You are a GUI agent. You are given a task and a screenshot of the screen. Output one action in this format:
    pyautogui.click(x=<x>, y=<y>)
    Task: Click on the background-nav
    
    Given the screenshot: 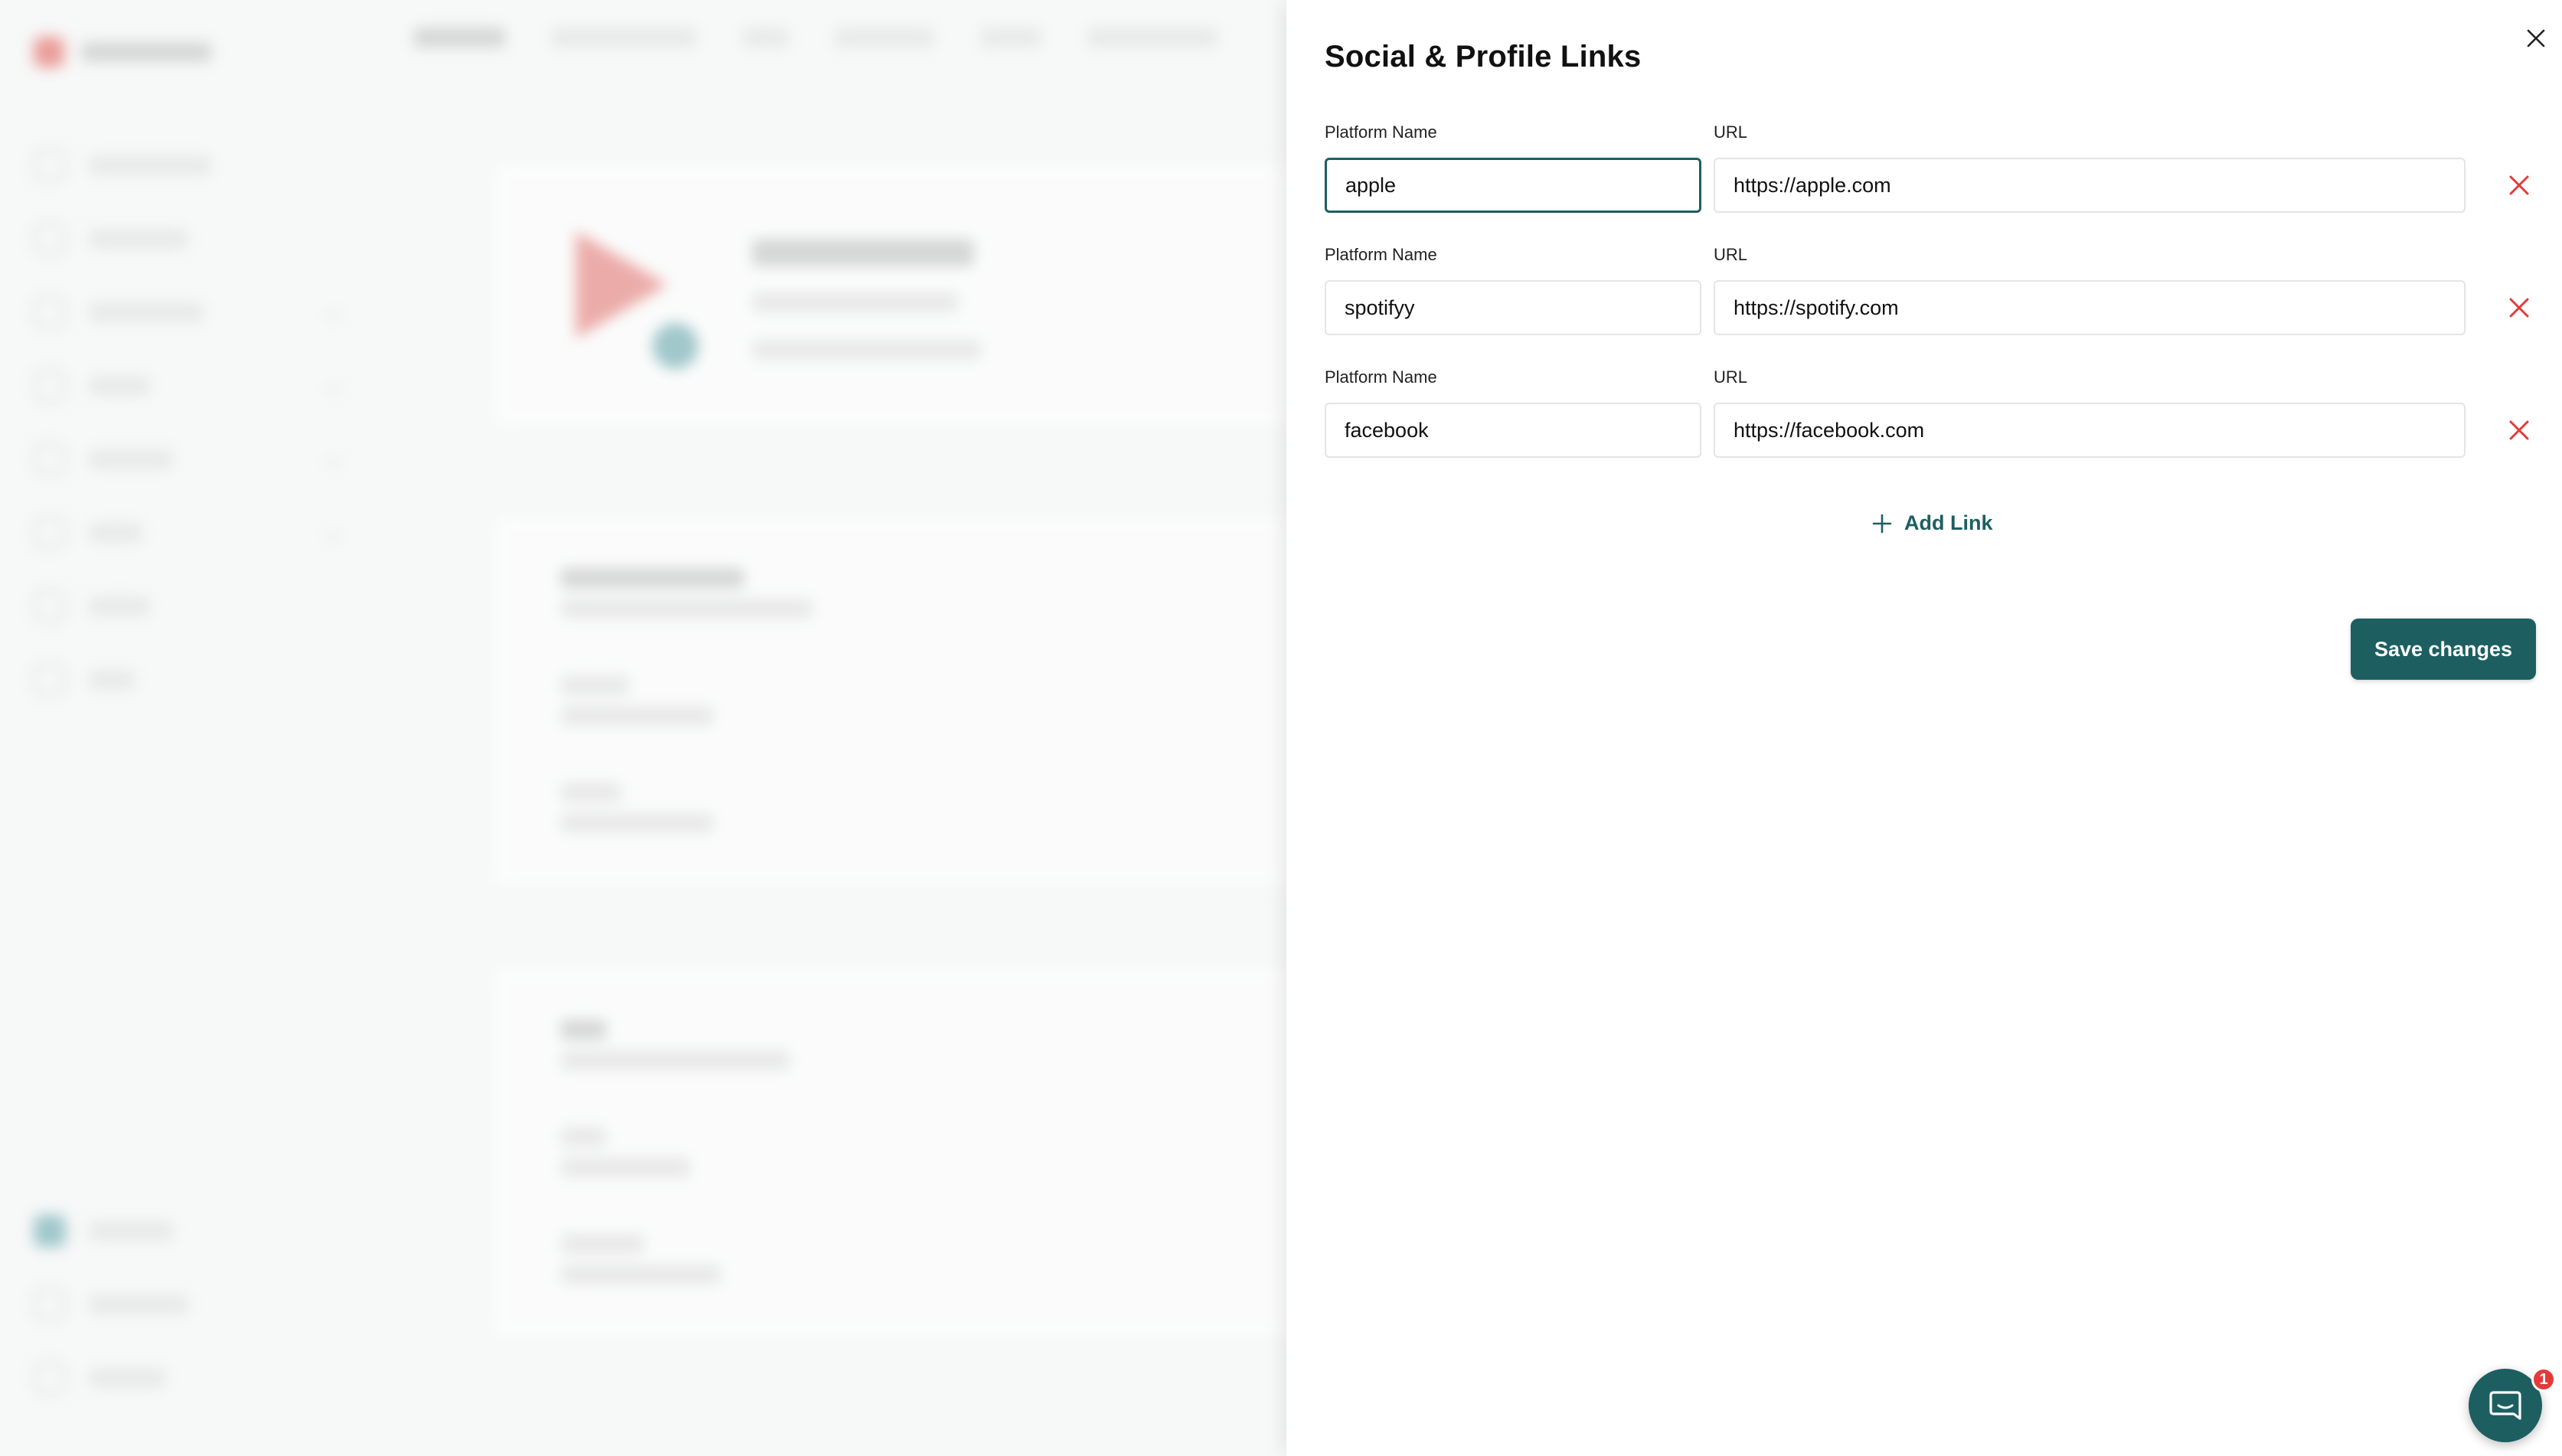 What is the action you would take?
    pyautogui.click(x=188, y=423)
    